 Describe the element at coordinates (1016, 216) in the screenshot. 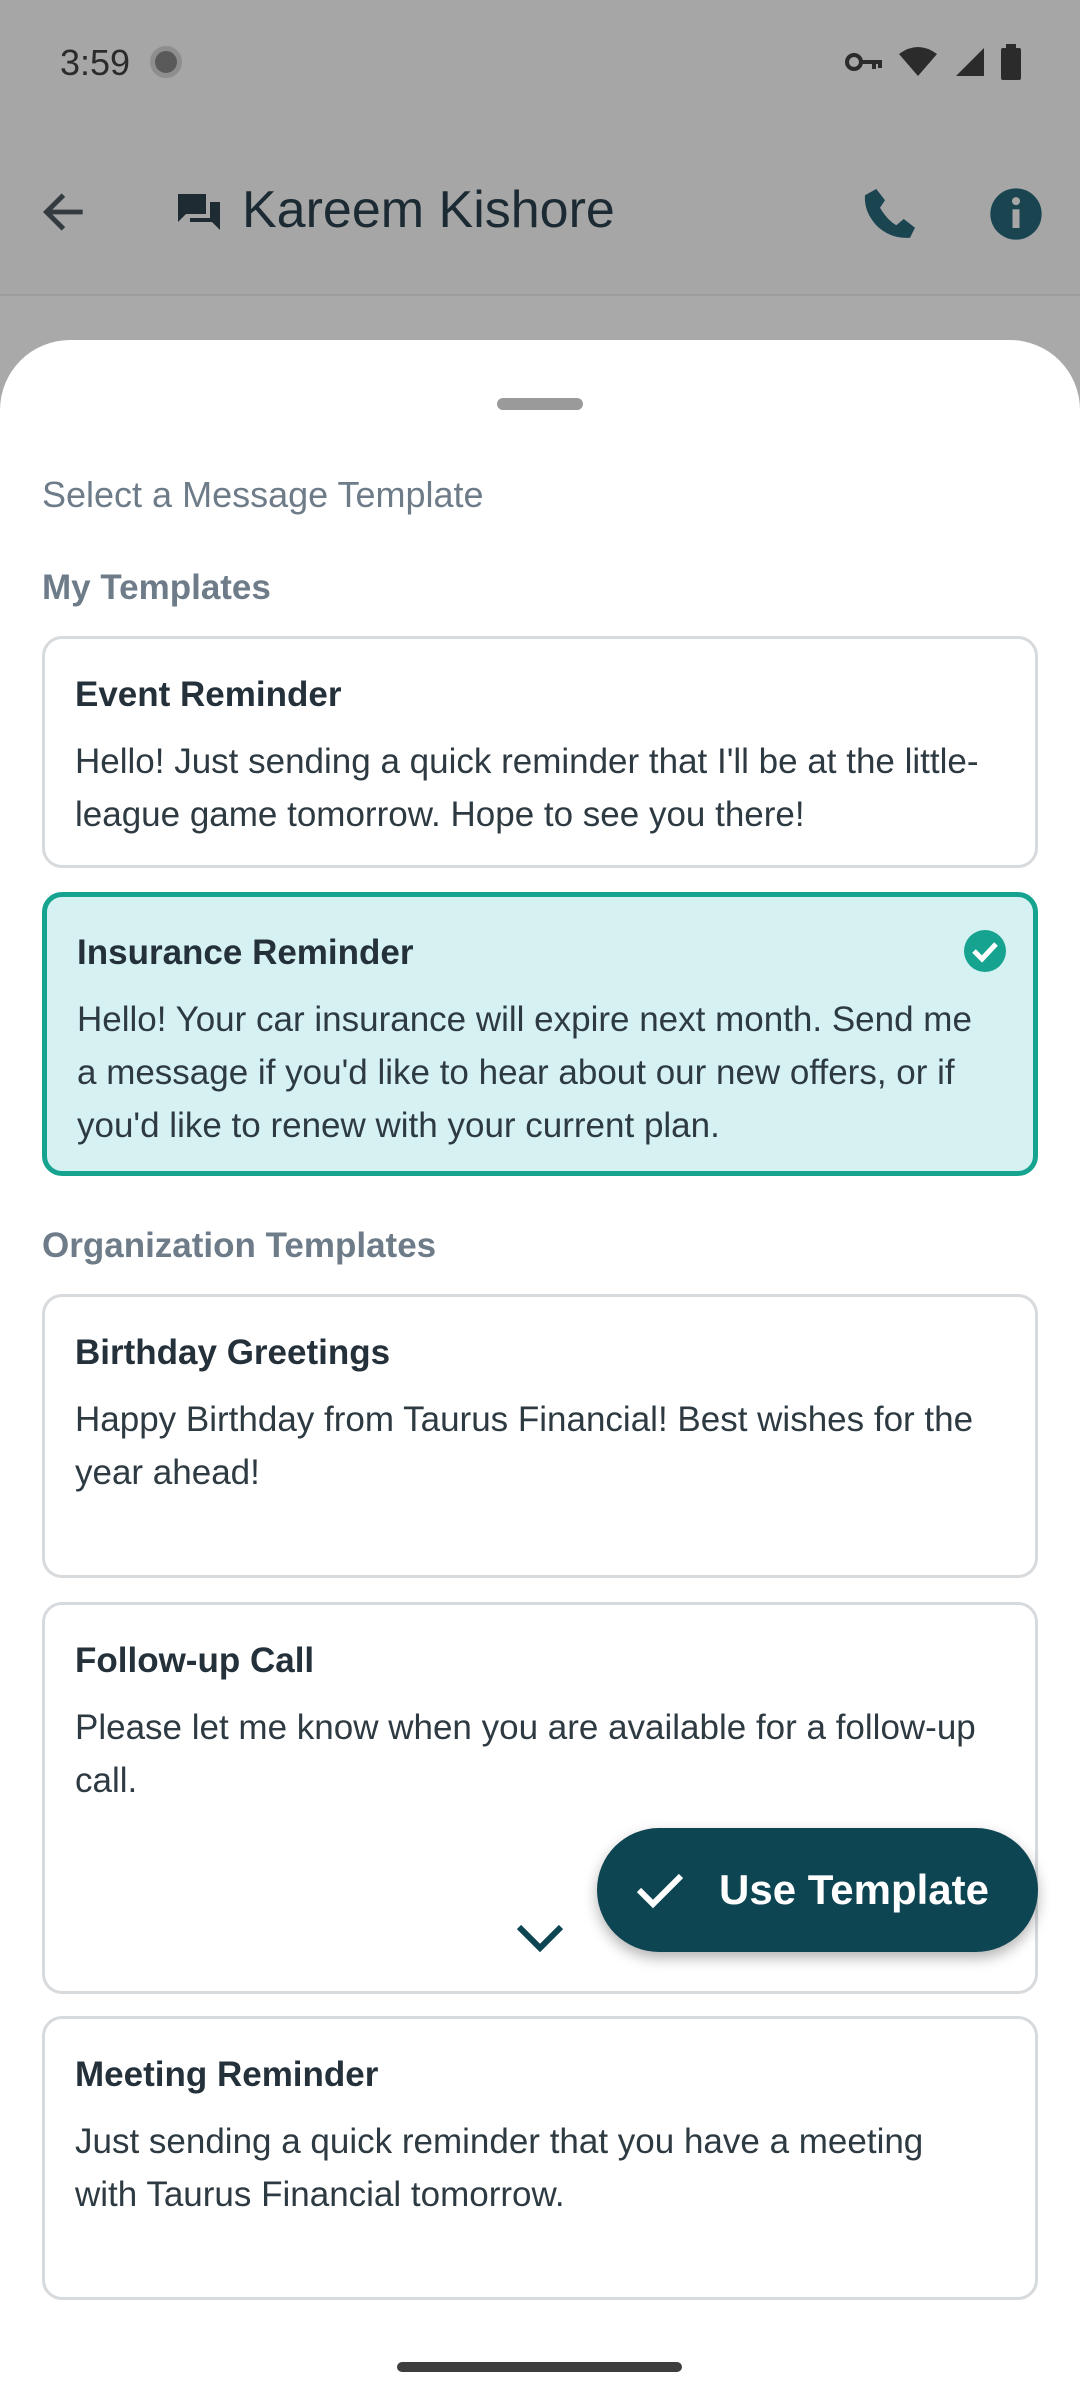

I see `info-icon` at that location.